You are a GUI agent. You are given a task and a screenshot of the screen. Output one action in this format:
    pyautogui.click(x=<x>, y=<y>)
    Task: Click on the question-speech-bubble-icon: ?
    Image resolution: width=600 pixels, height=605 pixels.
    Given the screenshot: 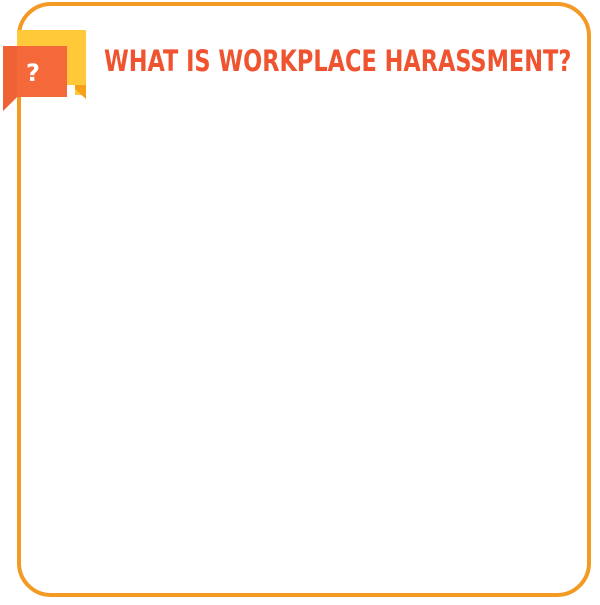 What is the action you would take?
    pyautogui.click(x=45, y=70)
    